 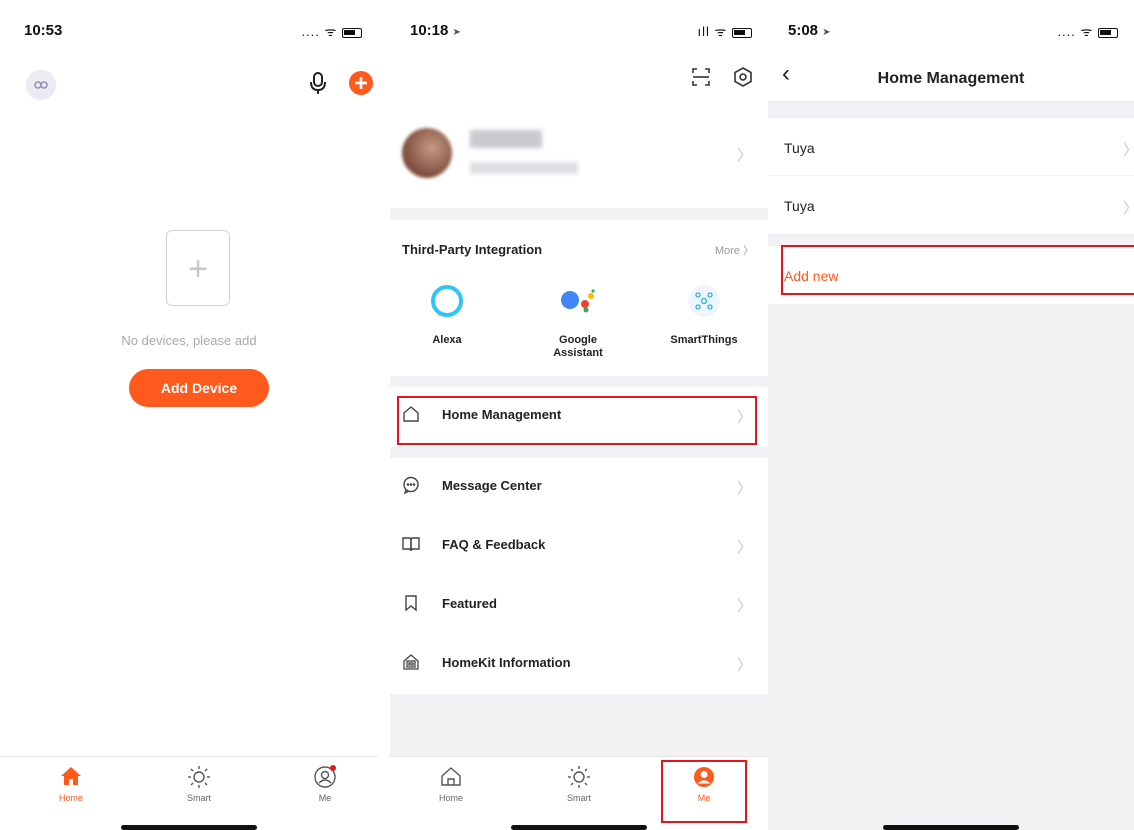 What do you see at coordinates (198, 268) in the screenshot?
I see `empty-document-icon: +` at bounding box center [198, 268].